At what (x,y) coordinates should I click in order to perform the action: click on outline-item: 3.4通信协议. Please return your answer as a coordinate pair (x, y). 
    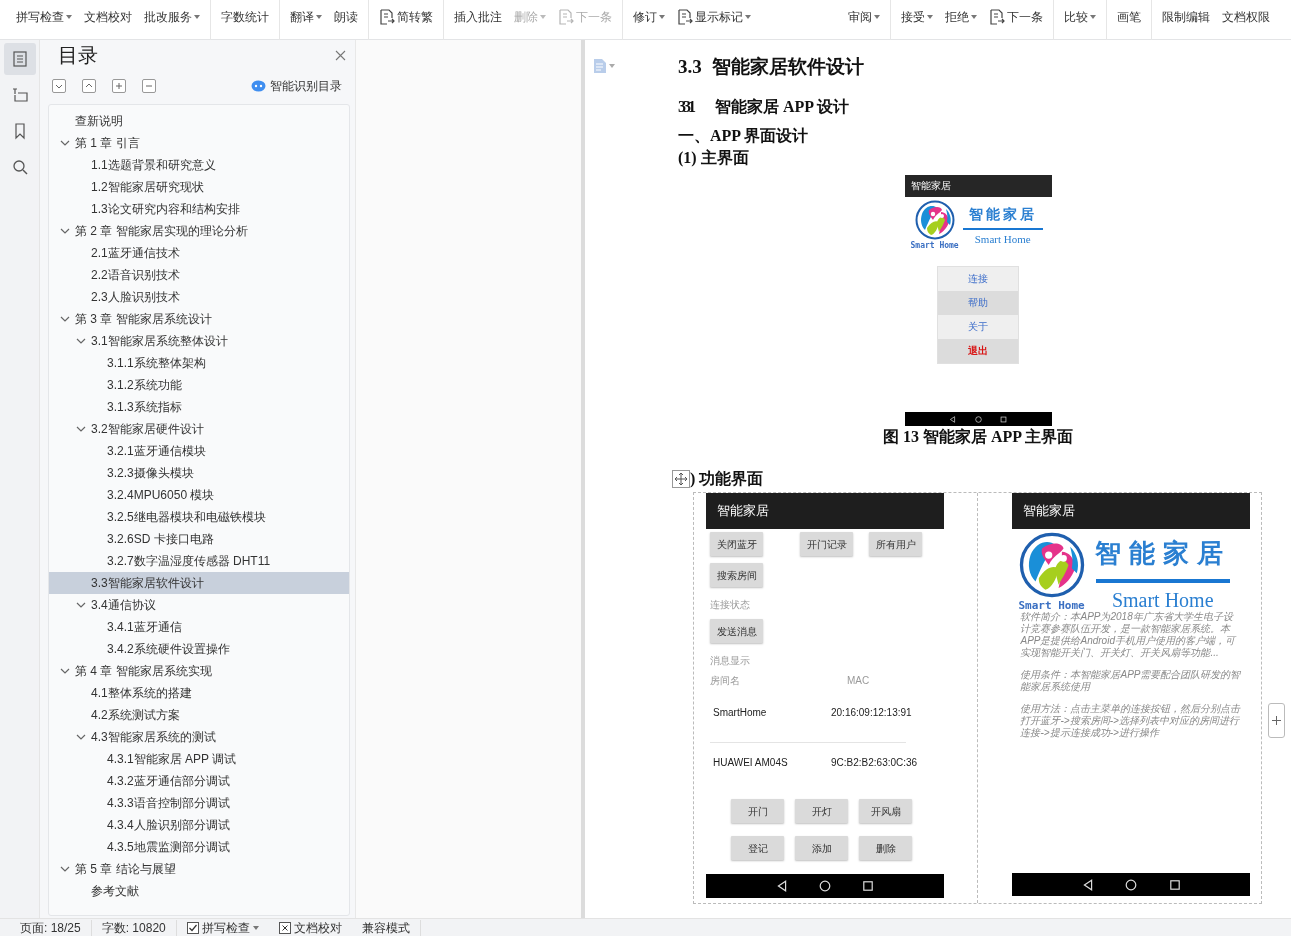
    Looking at the image, I should click on (199, 605).